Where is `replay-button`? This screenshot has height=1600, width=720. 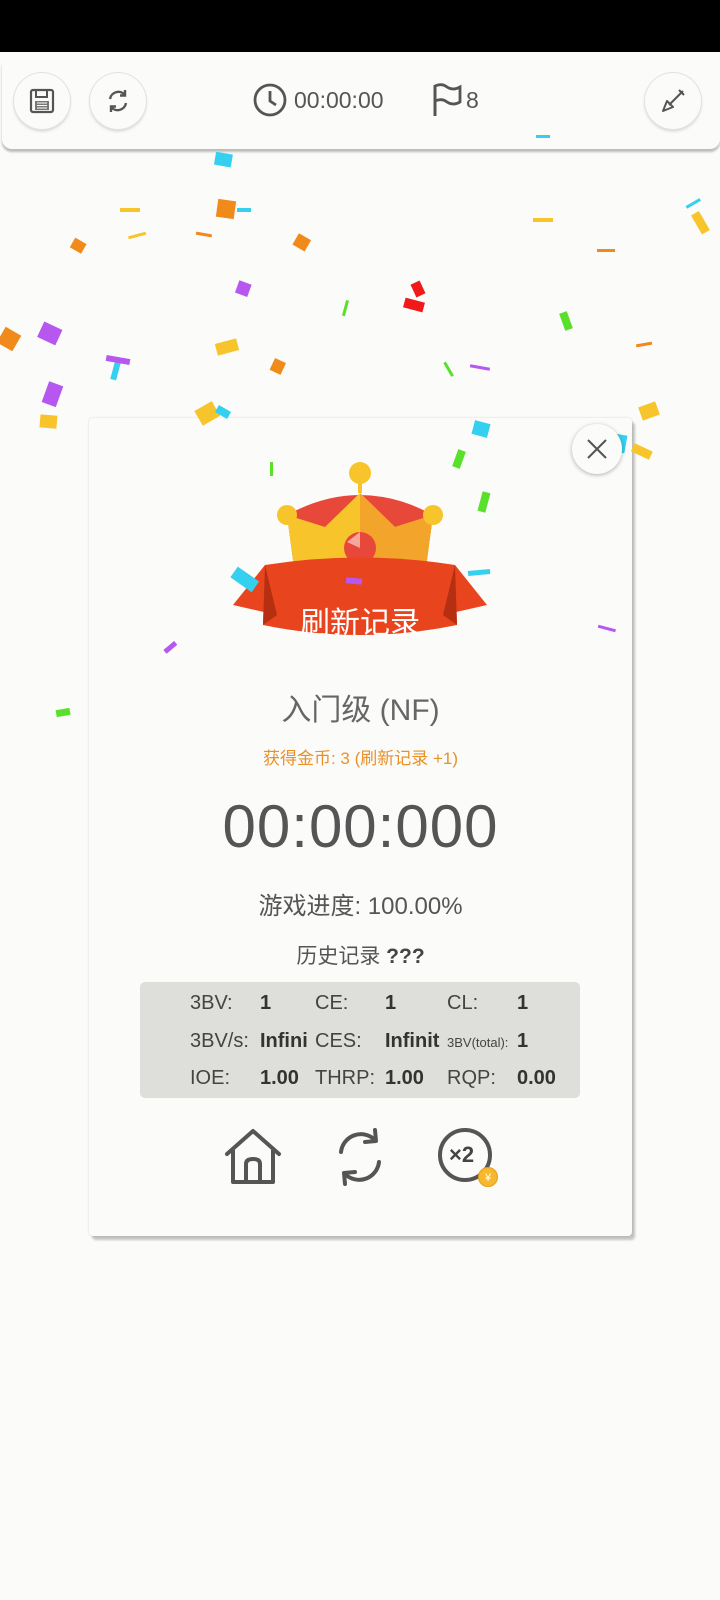 replay-button is located at coordinates (360, 1157).